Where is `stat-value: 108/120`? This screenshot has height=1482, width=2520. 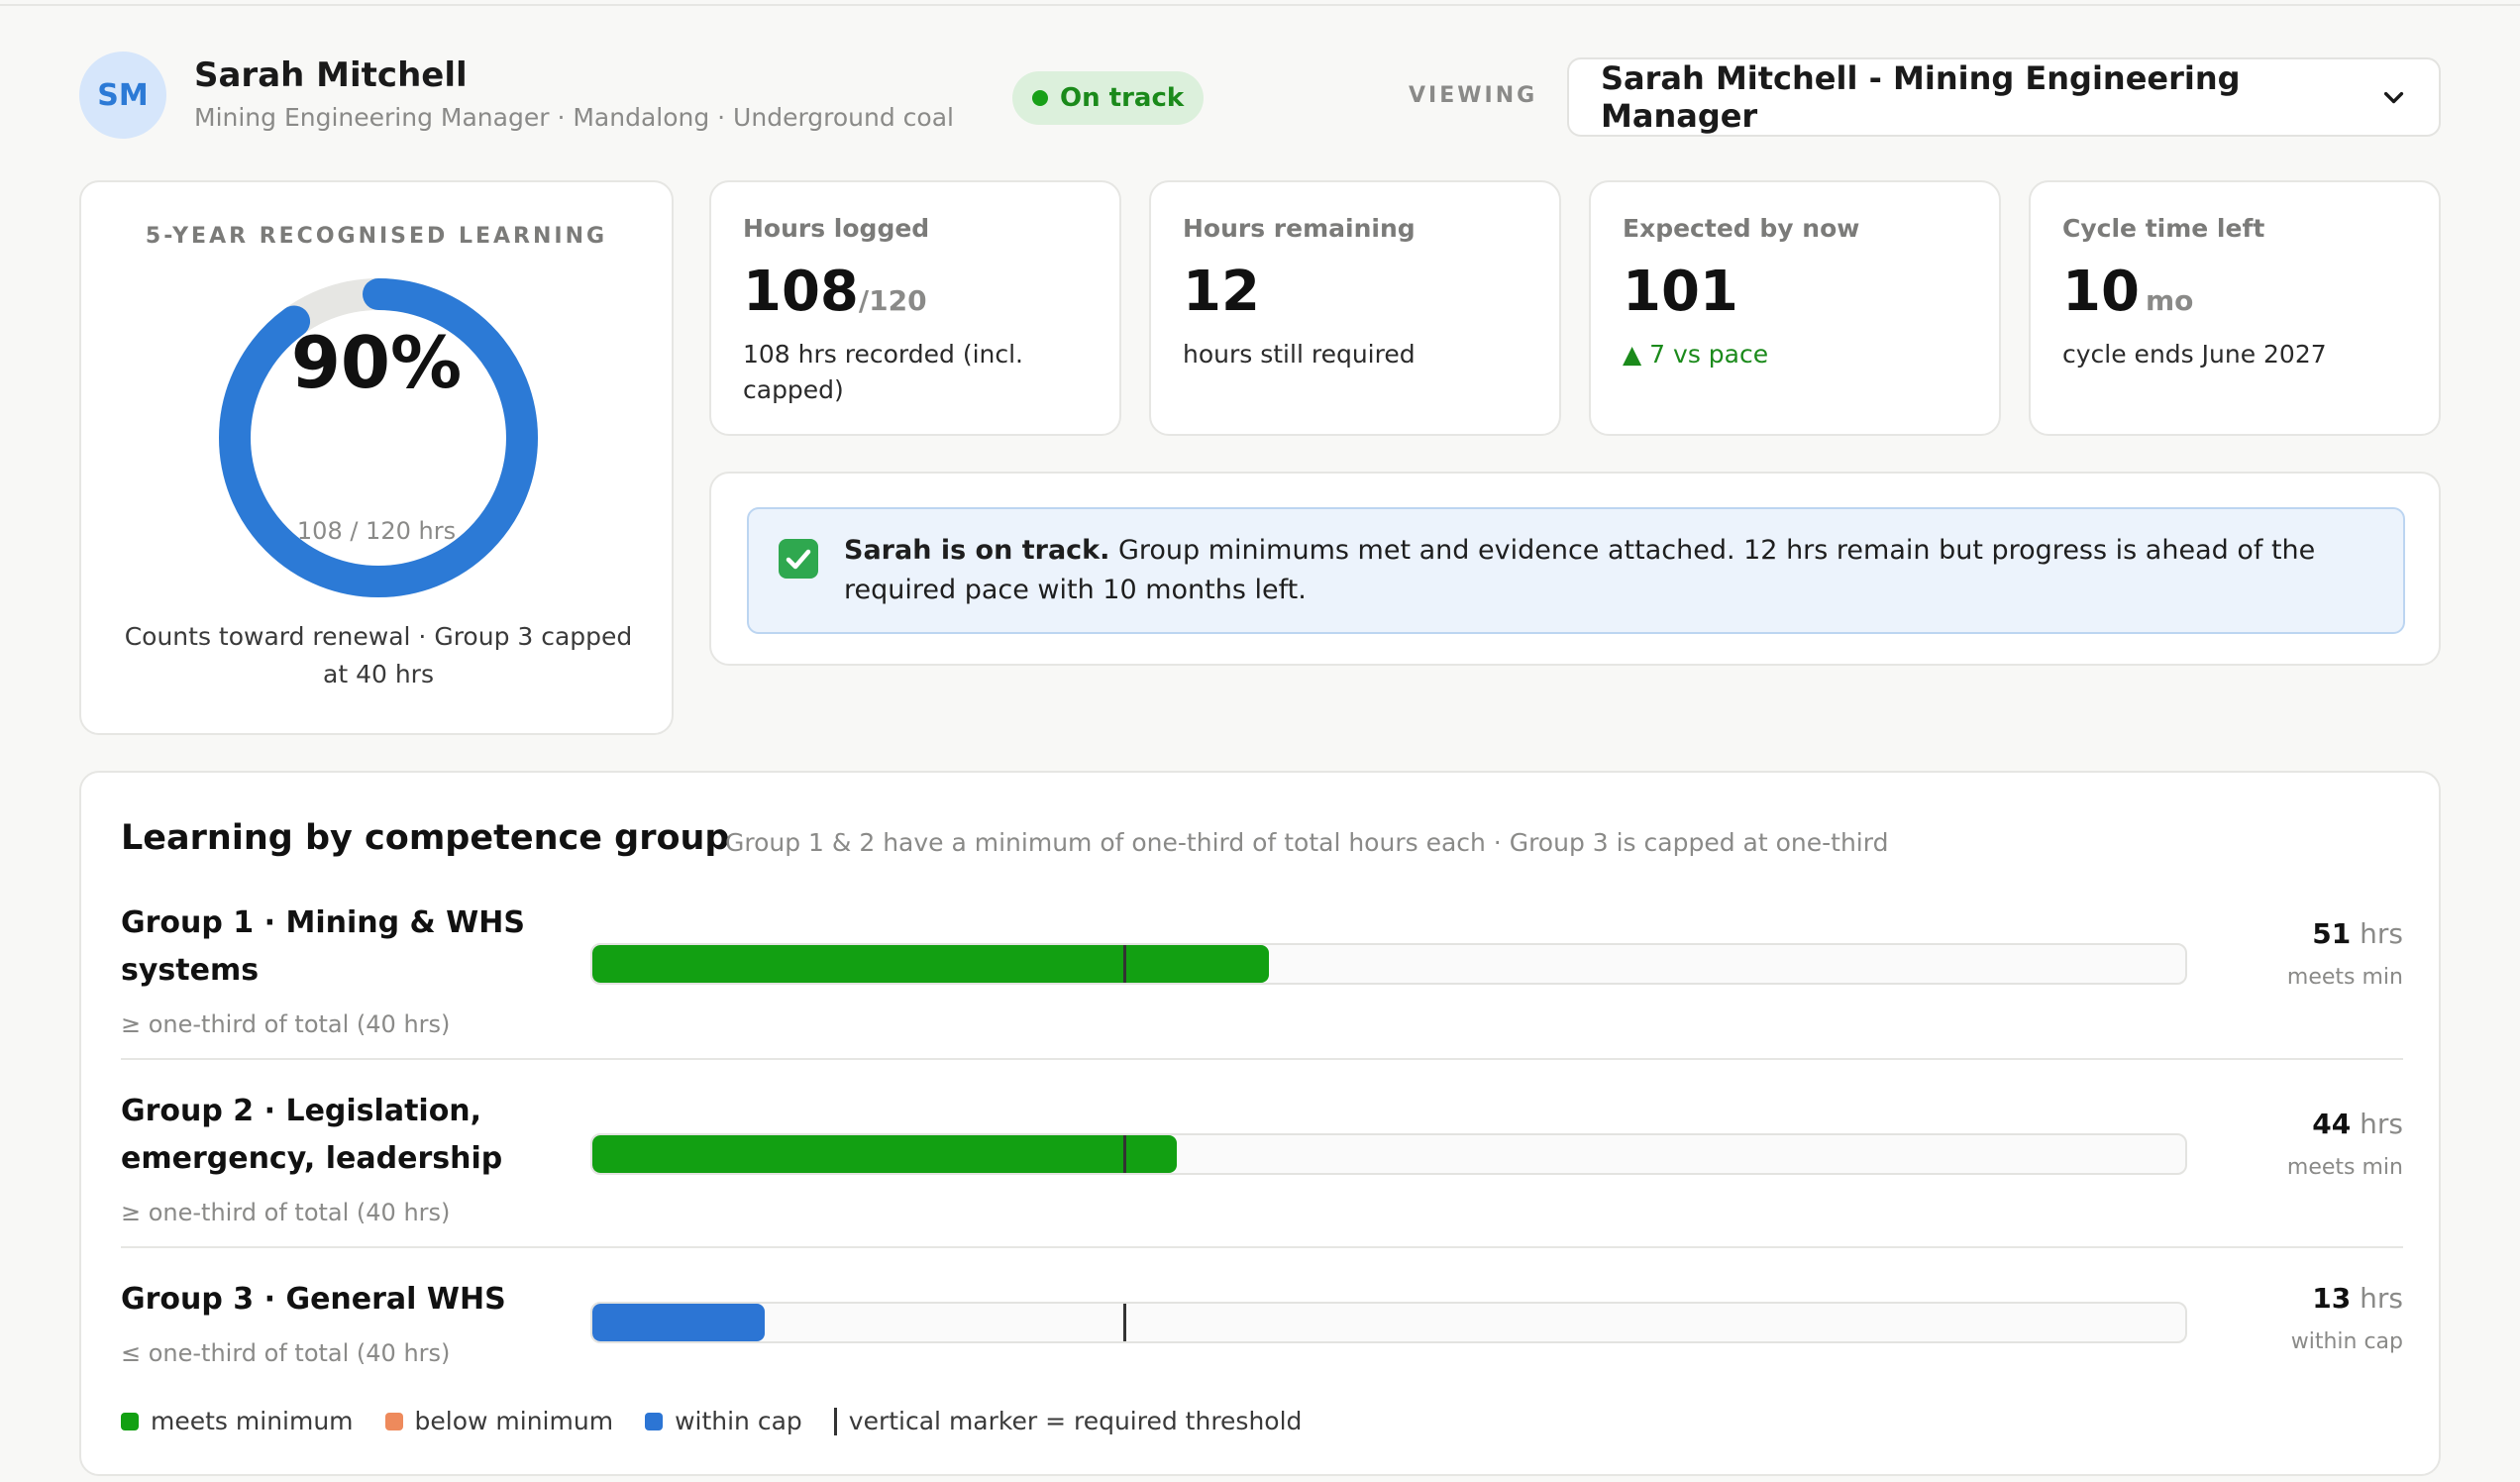
stat-value: 108/120 is located at coordinates (835, 292).